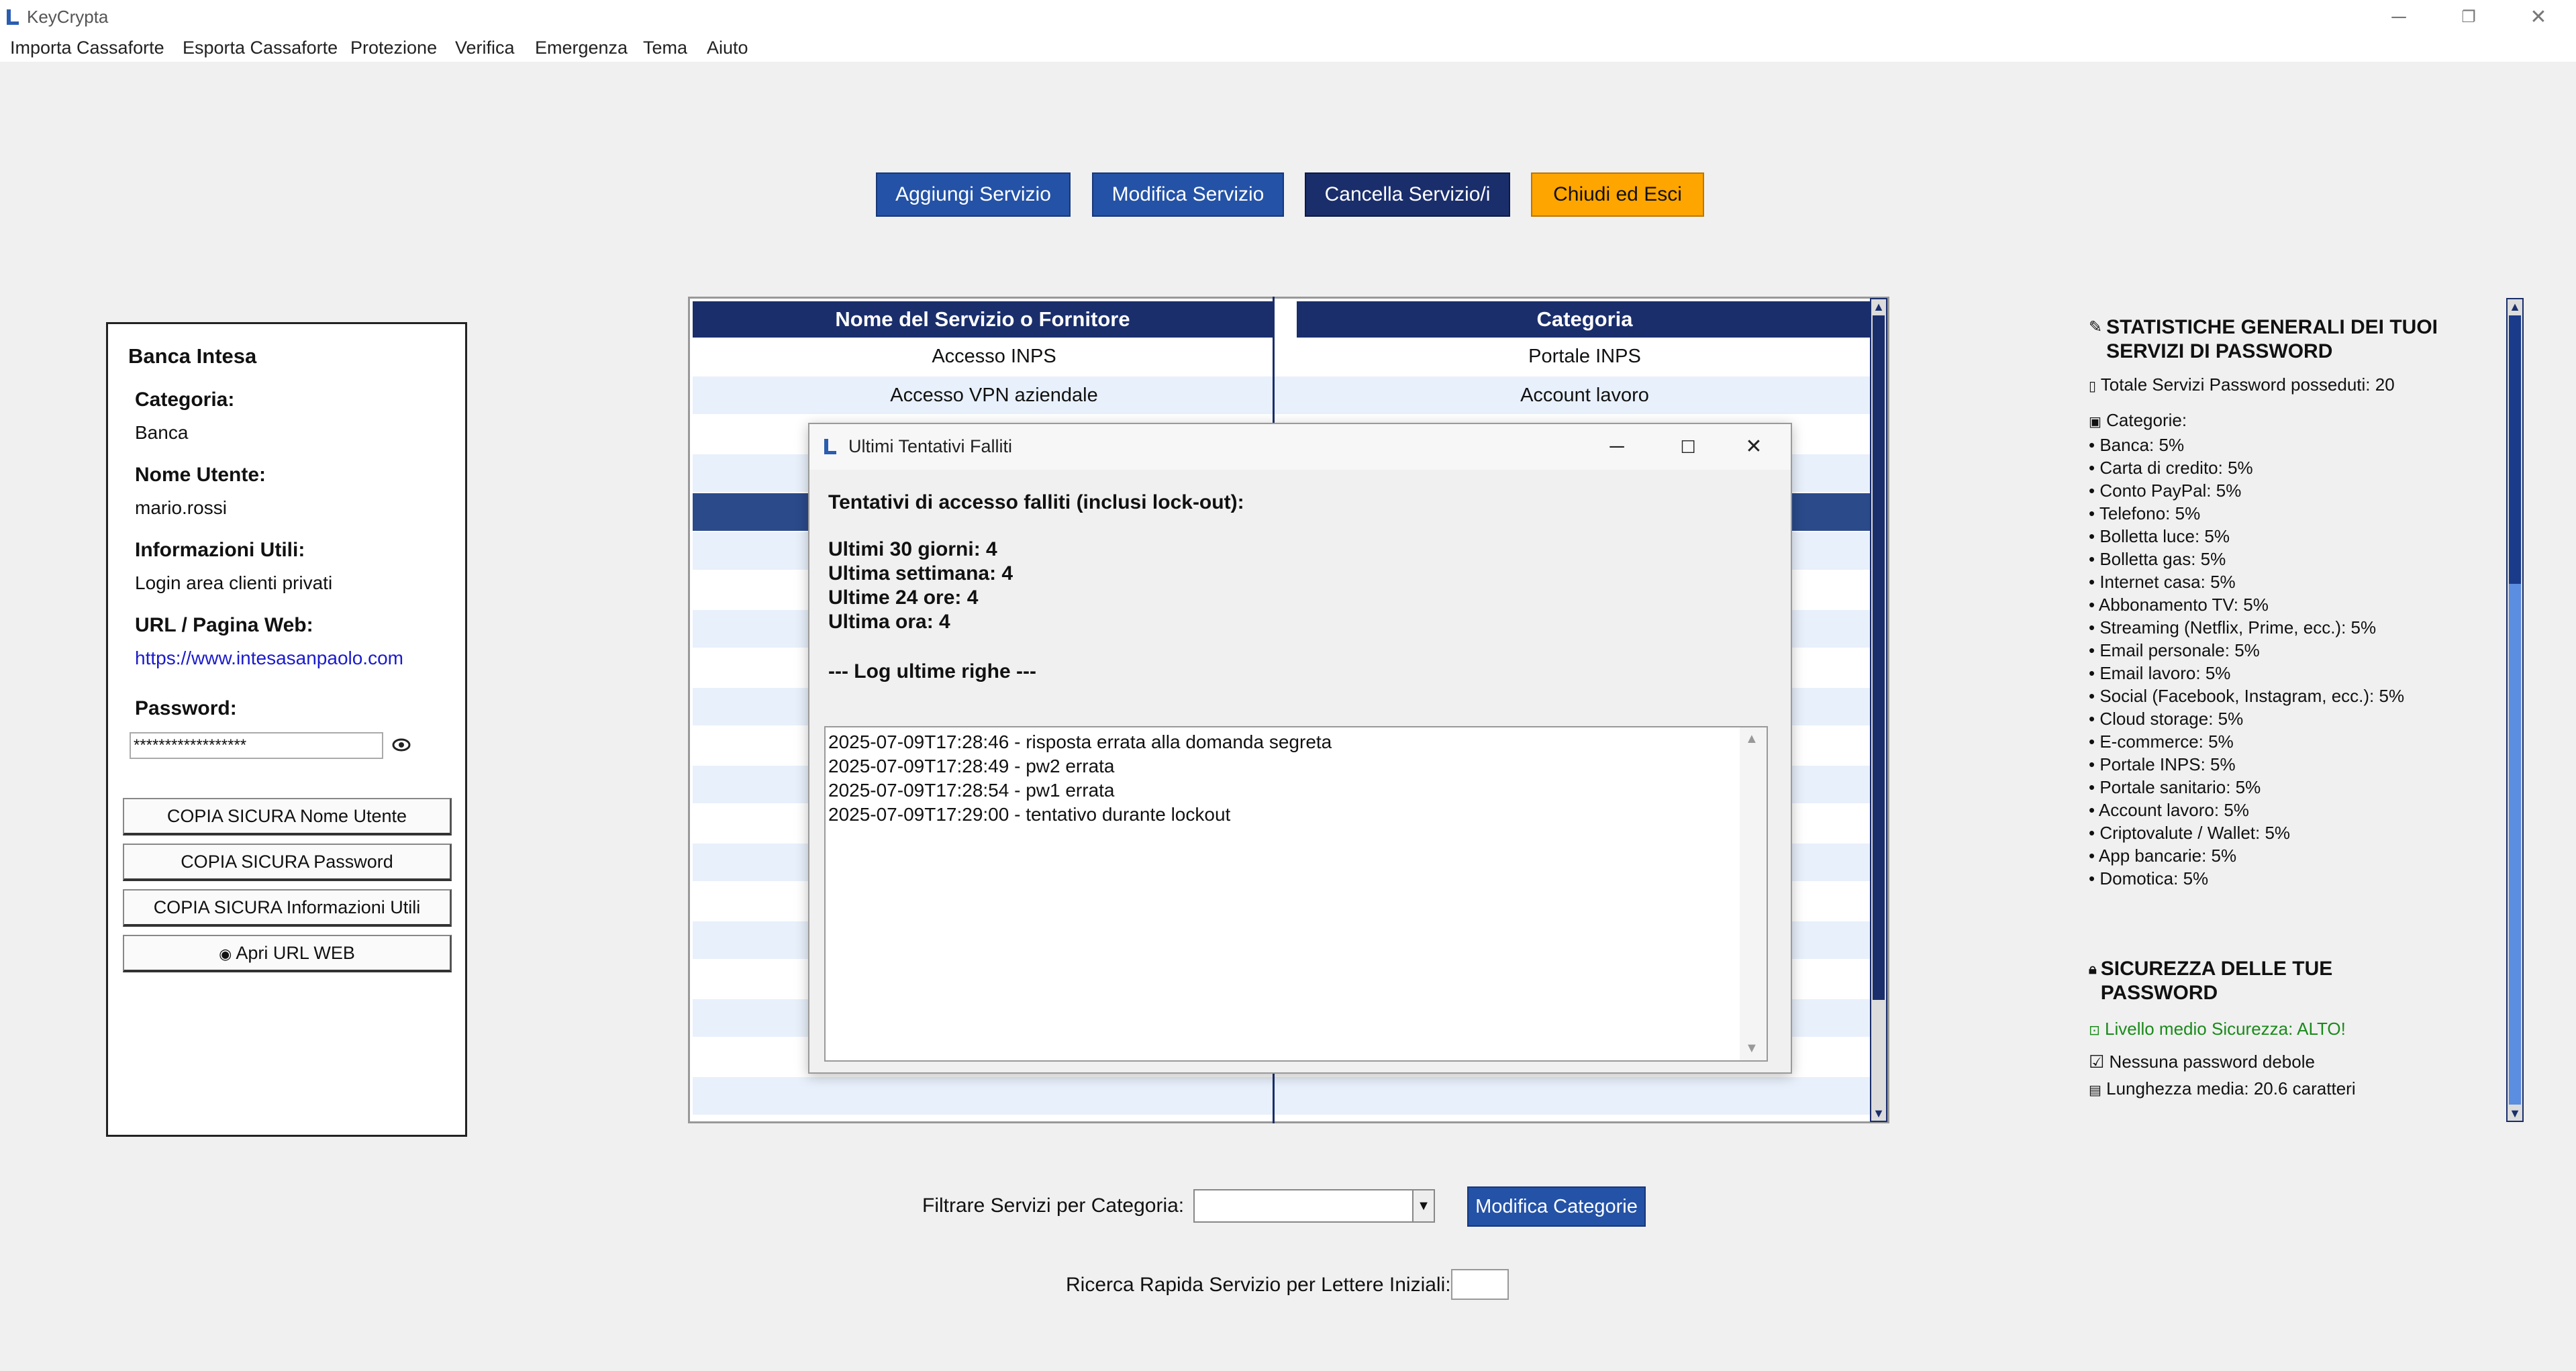 The height and width of the screenshot is (1371, 2576). I want to click on category-filter-select: ▼, so click(1314, 1206).